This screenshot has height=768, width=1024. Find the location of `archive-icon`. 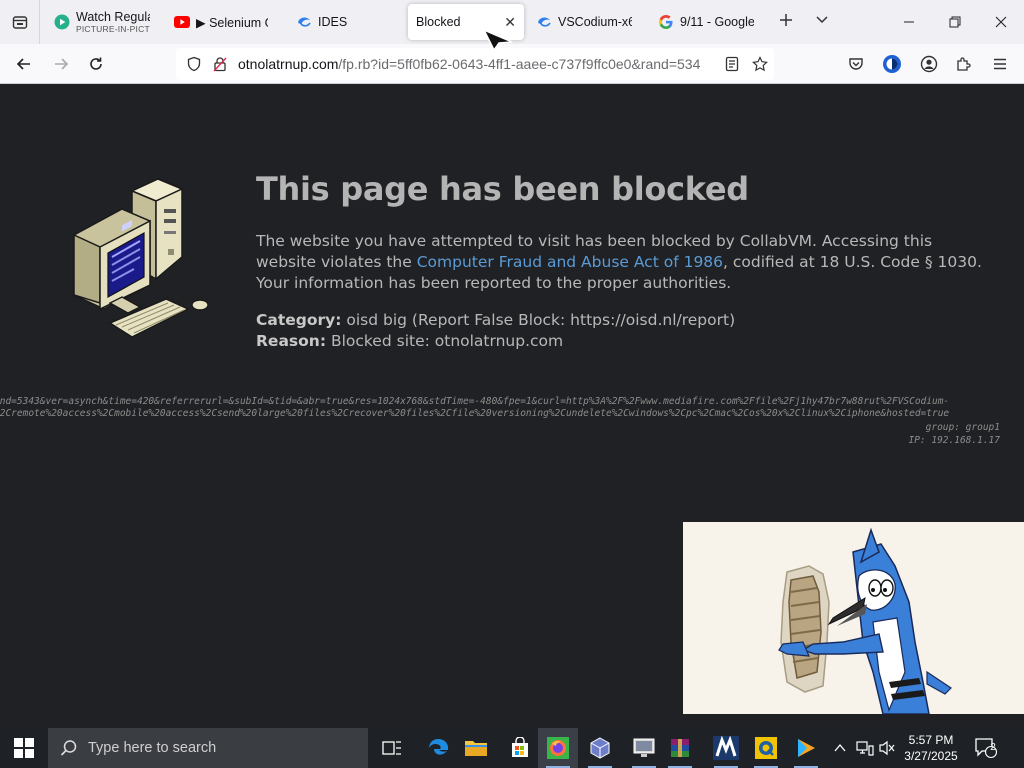

archive-icon is located at coordinates (680, 748).